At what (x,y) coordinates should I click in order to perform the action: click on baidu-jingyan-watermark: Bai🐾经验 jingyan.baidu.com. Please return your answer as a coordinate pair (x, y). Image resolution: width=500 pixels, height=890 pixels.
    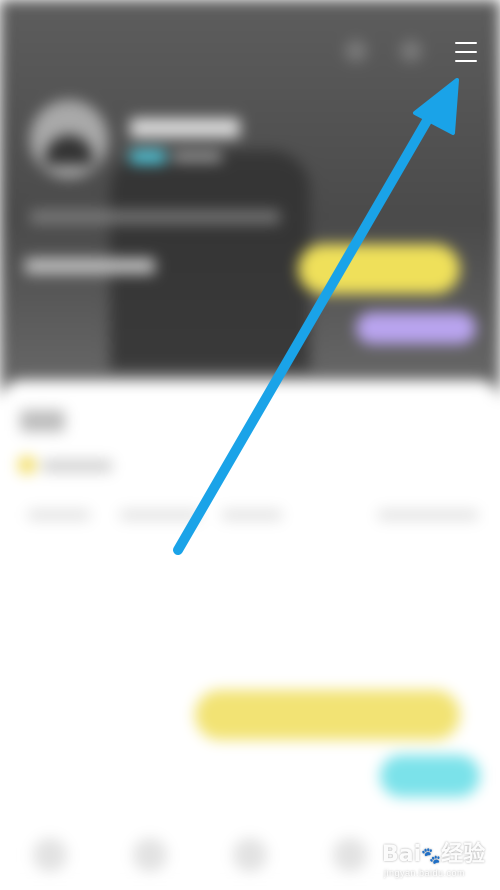
    Looking at the image, I should click on (438, 860).